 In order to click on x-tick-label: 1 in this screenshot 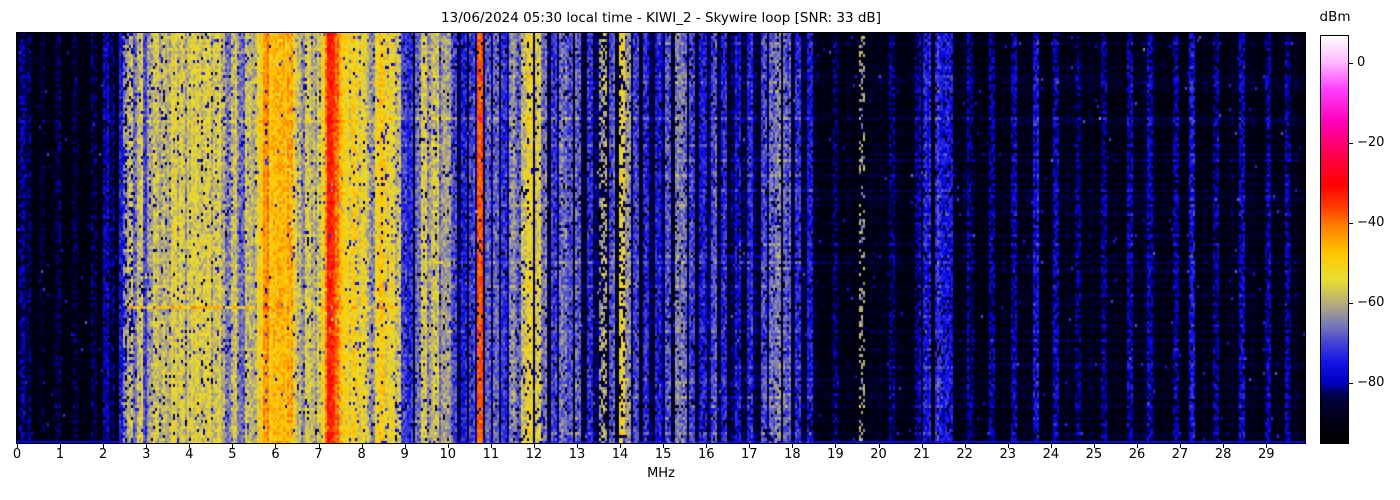, I will do `click(60, 454)`.